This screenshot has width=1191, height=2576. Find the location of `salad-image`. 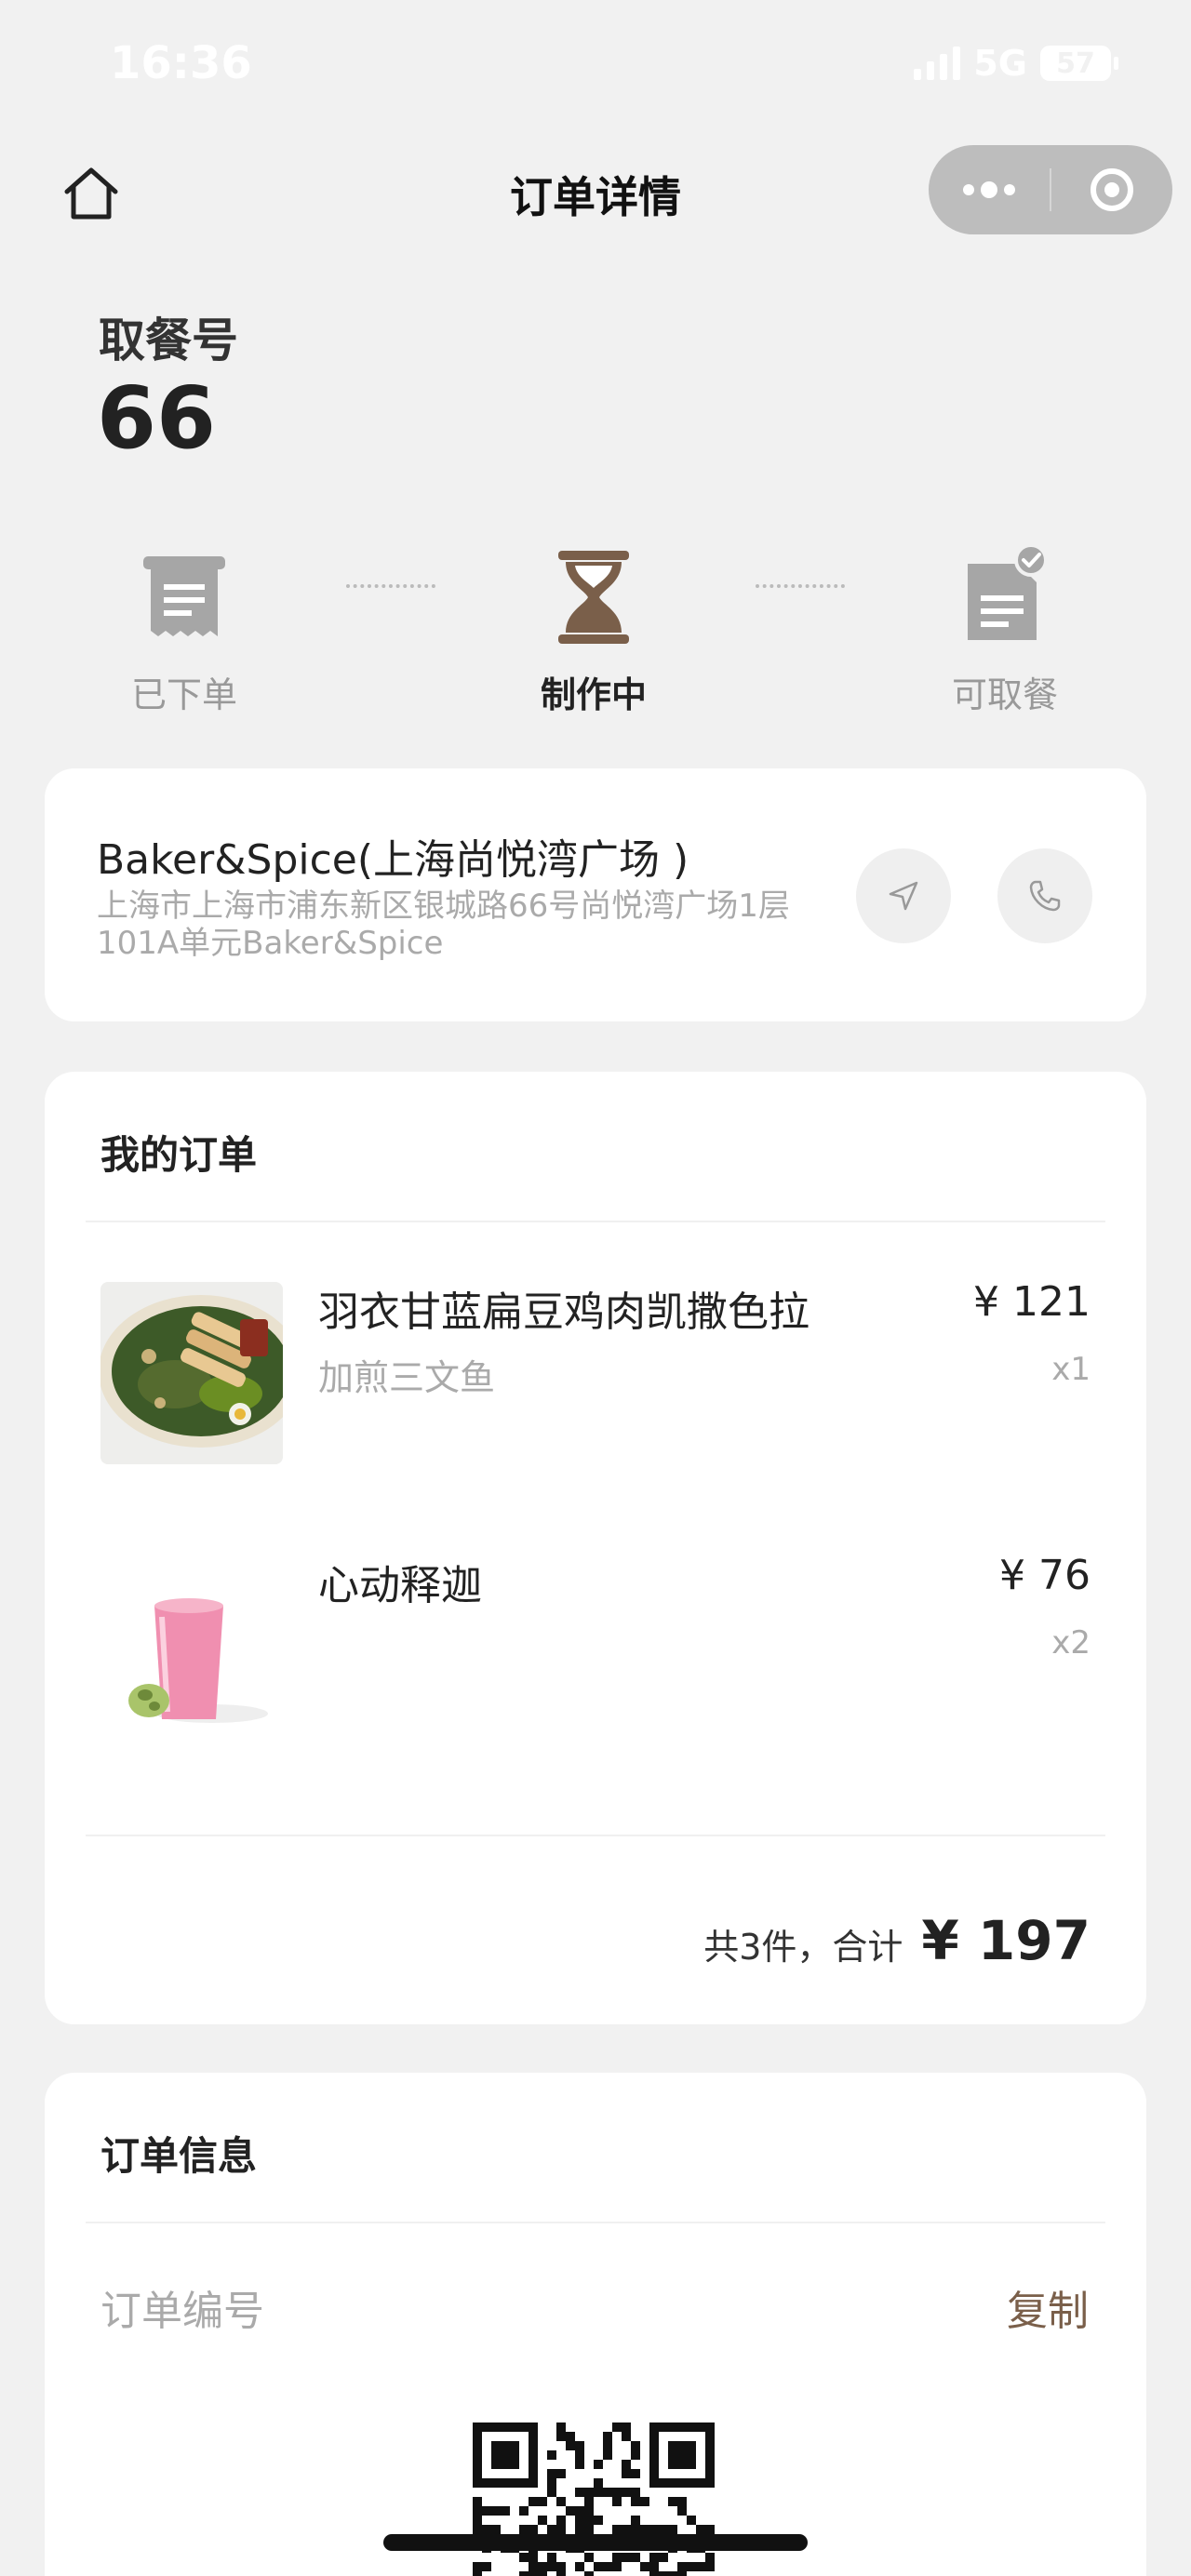

salad-image is located at coordinates (191, 1373).